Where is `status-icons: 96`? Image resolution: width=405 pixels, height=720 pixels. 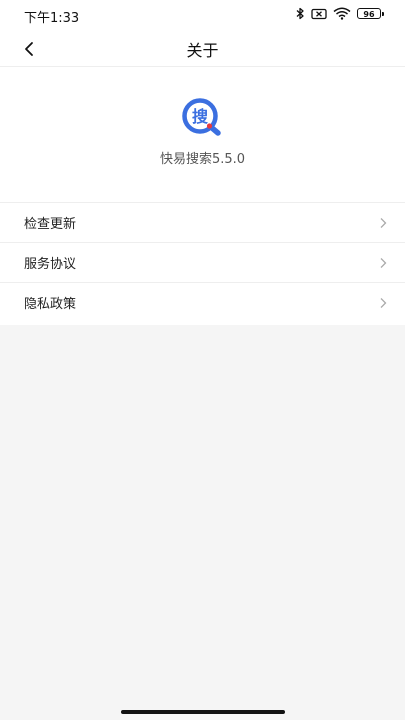 status-icons: 96 is located at coordinates (339, 13).